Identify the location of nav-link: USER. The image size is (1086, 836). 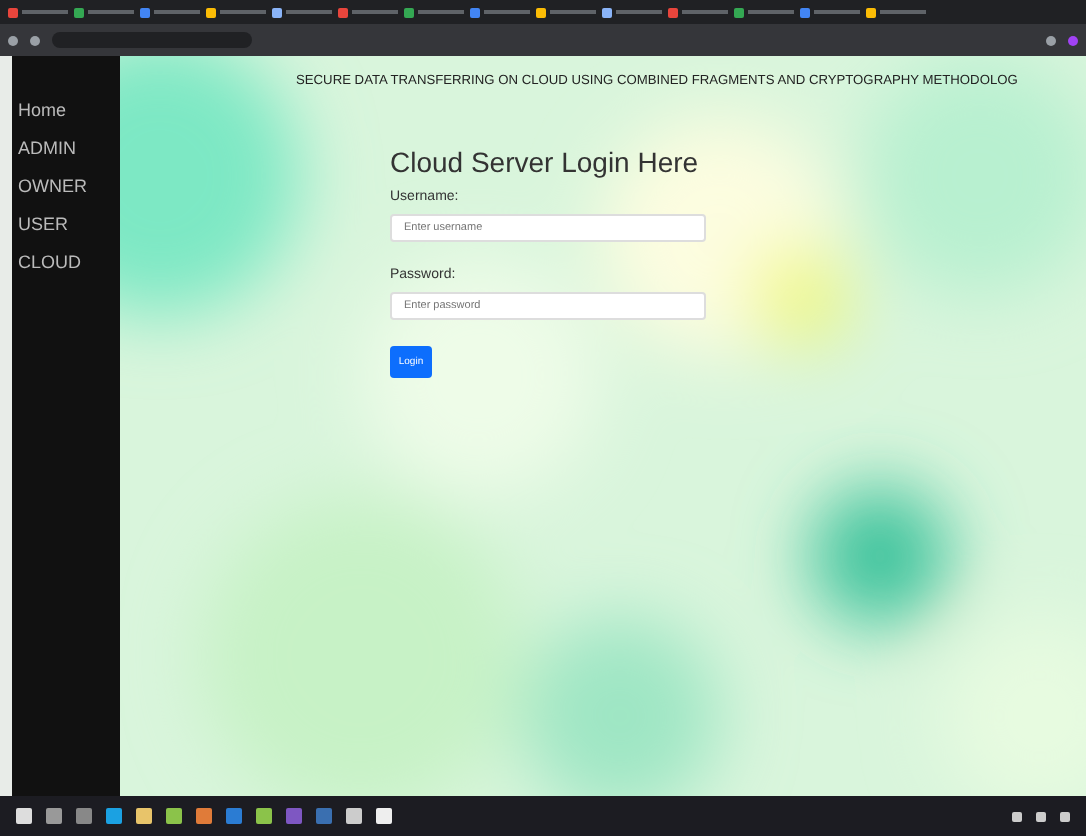
(66, 224).